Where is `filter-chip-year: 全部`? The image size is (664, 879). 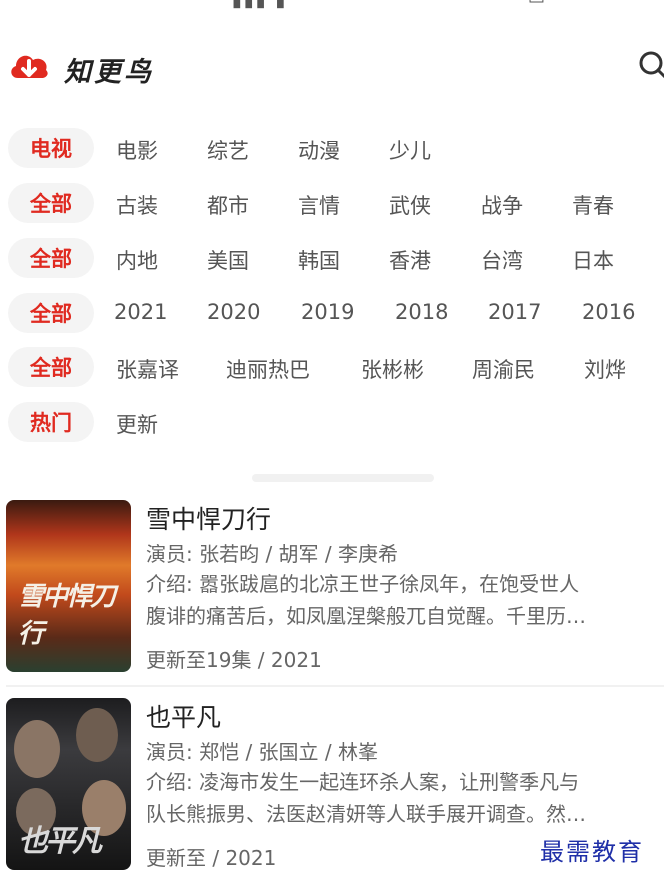 filter-chip-year: 全部 is located at coordinates (51, 313).